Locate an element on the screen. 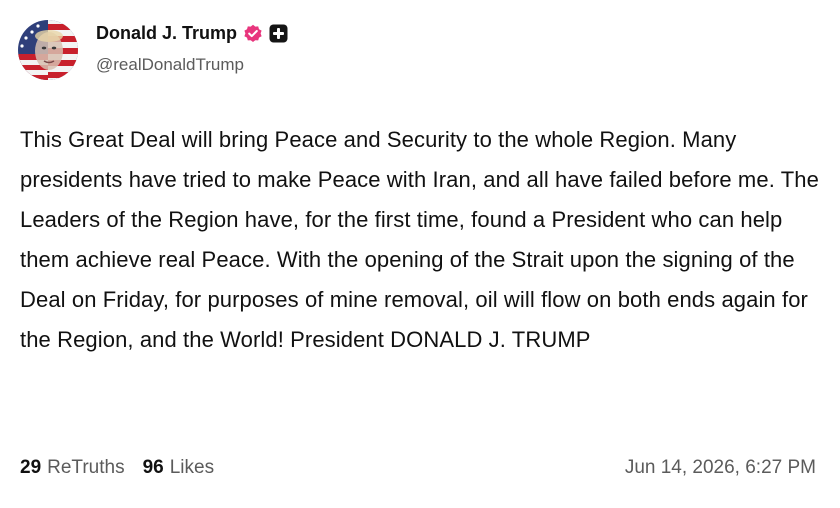  likes-stat: 96 Likes is located at coordinates (179, 468).